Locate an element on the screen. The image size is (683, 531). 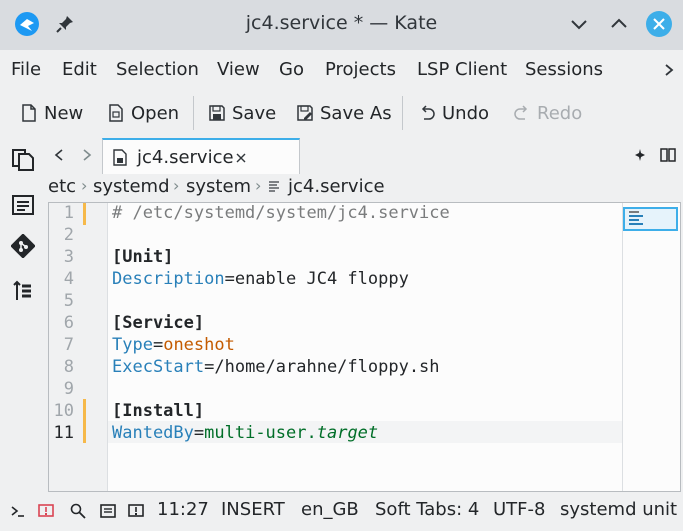
quick-open-icon is located at coordinates (640, 155).